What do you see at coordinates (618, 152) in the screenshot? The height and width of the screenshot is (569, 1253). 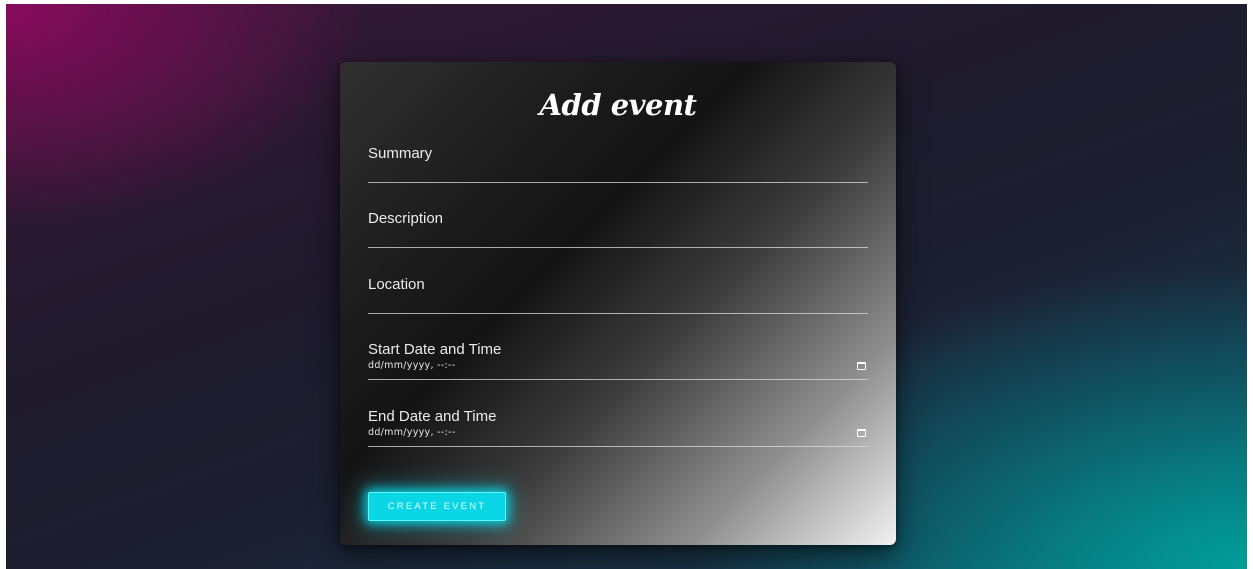 I see `summary-field: Summary` at bounding box center [618, 152].